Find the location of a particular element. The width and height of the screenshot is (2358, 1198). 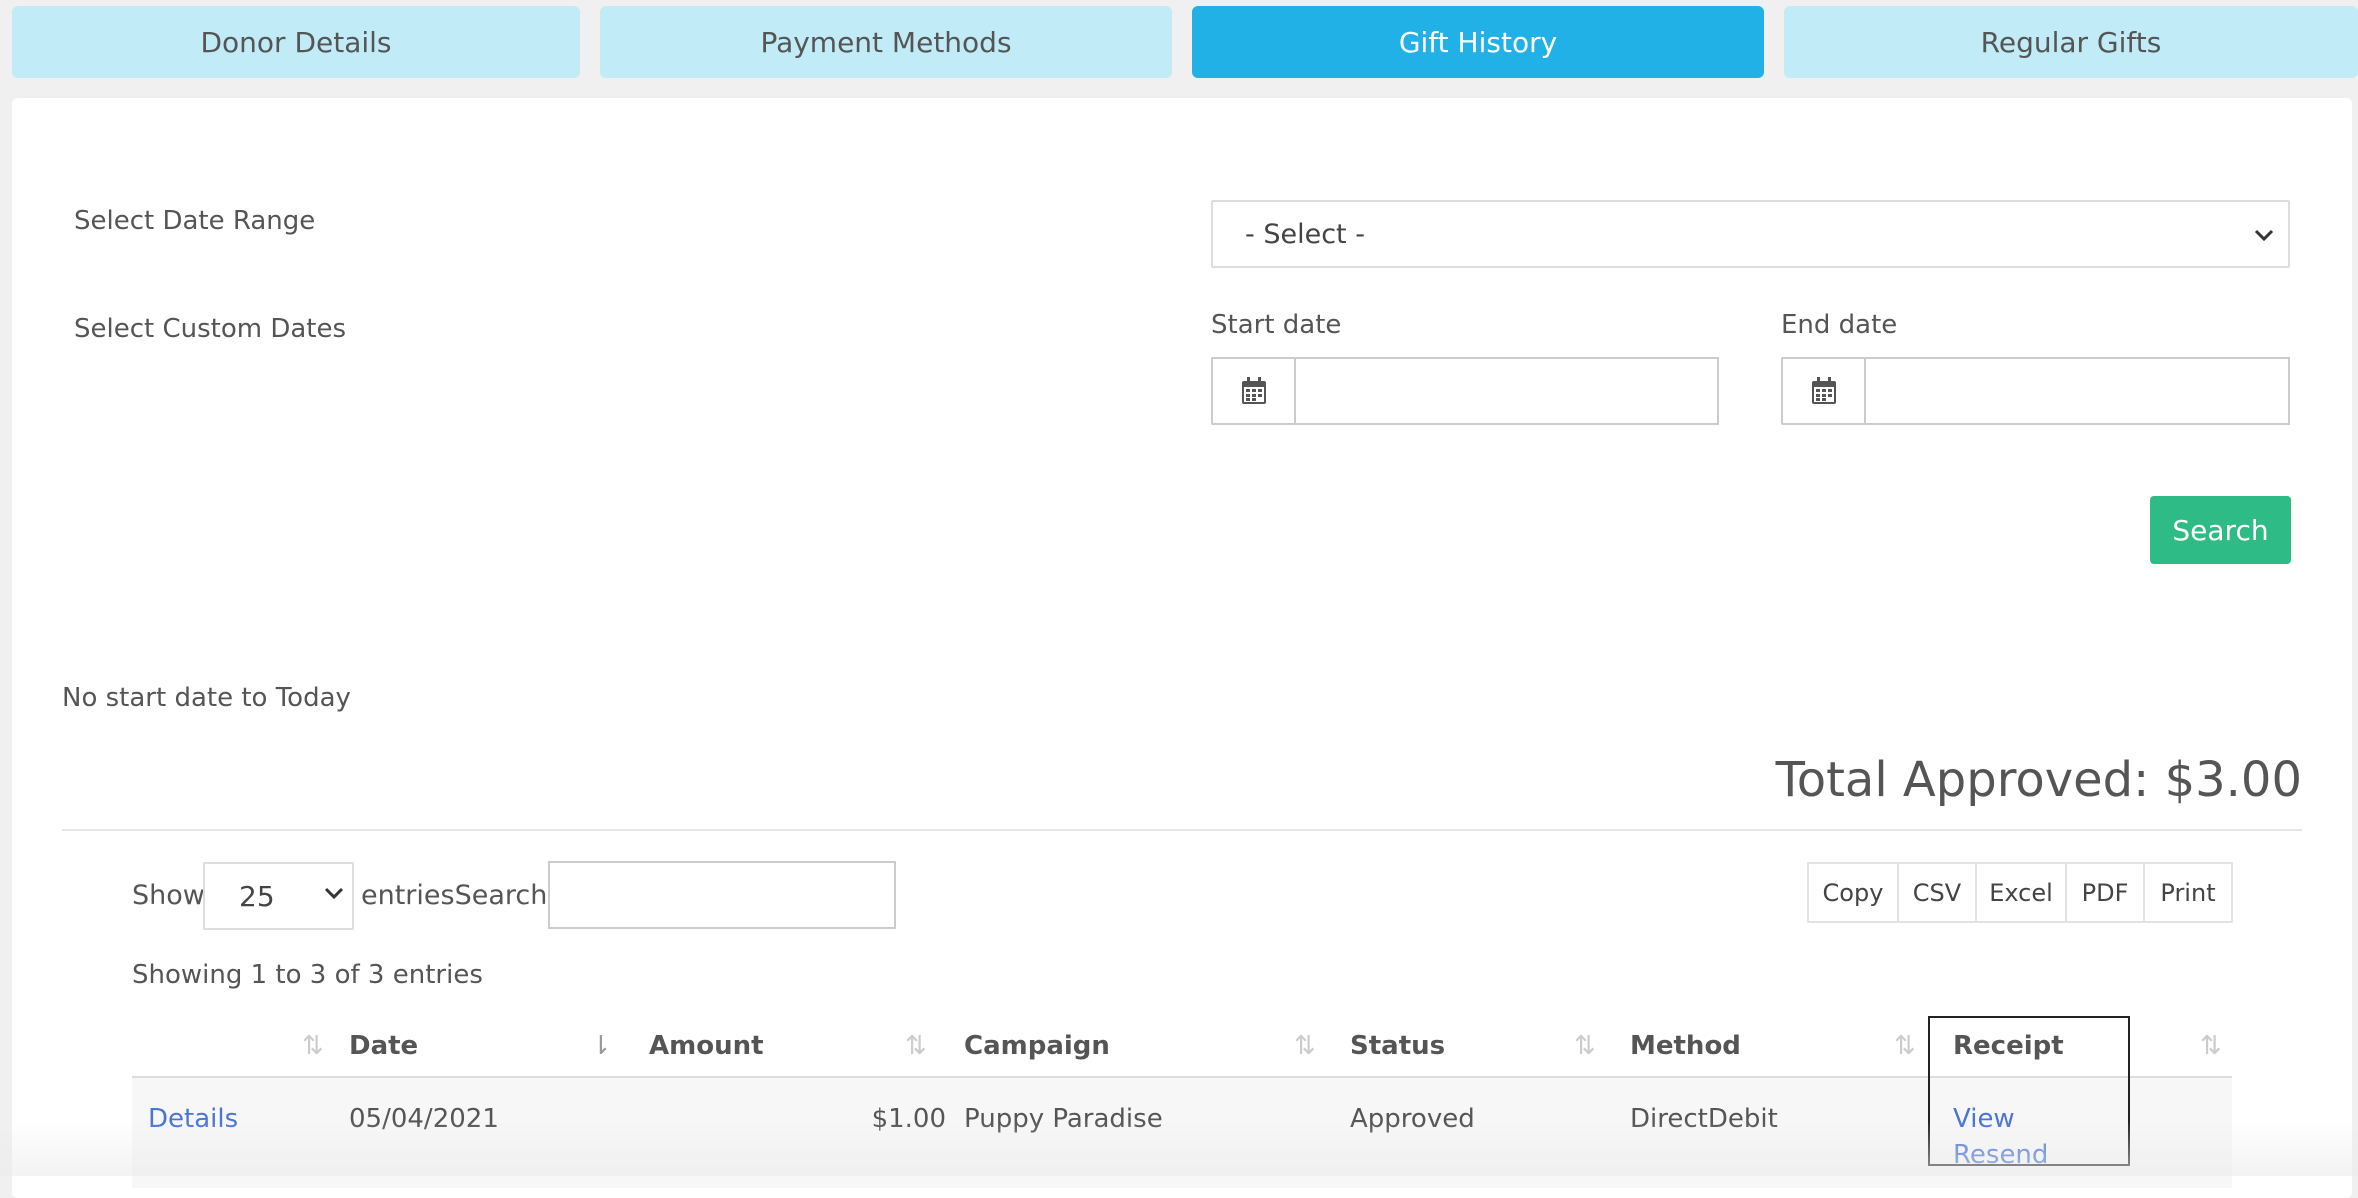

print-button: Print is located at coordinates (2188, 892).